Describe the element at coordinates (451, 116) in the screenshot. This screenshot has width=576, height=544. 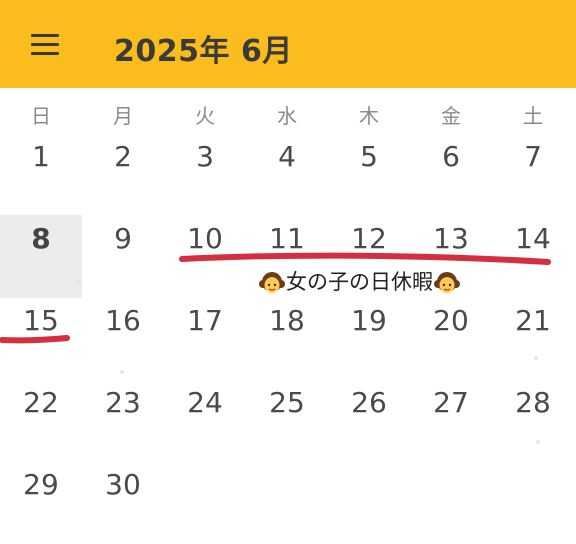
I see `weekday-fri: 金` at that location.